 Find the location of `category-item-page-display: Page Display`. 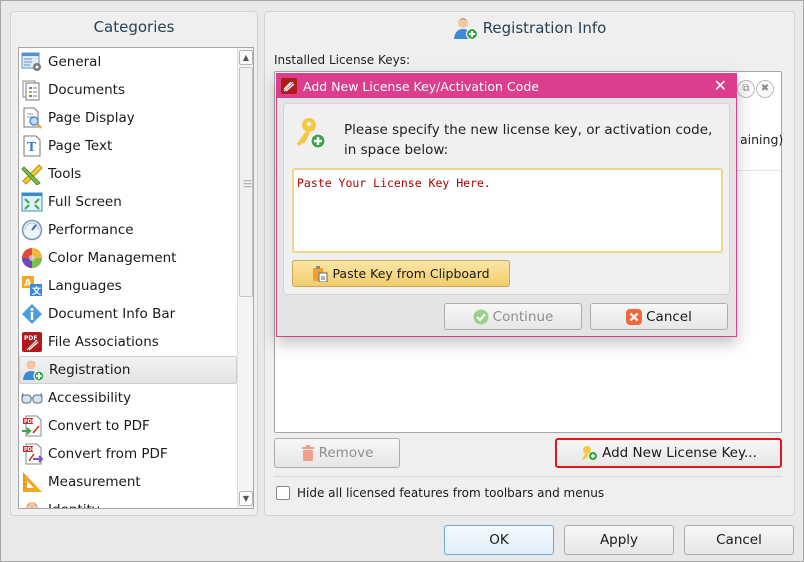

category-item-page-display: Page Display is located at coordinates (128, 118).